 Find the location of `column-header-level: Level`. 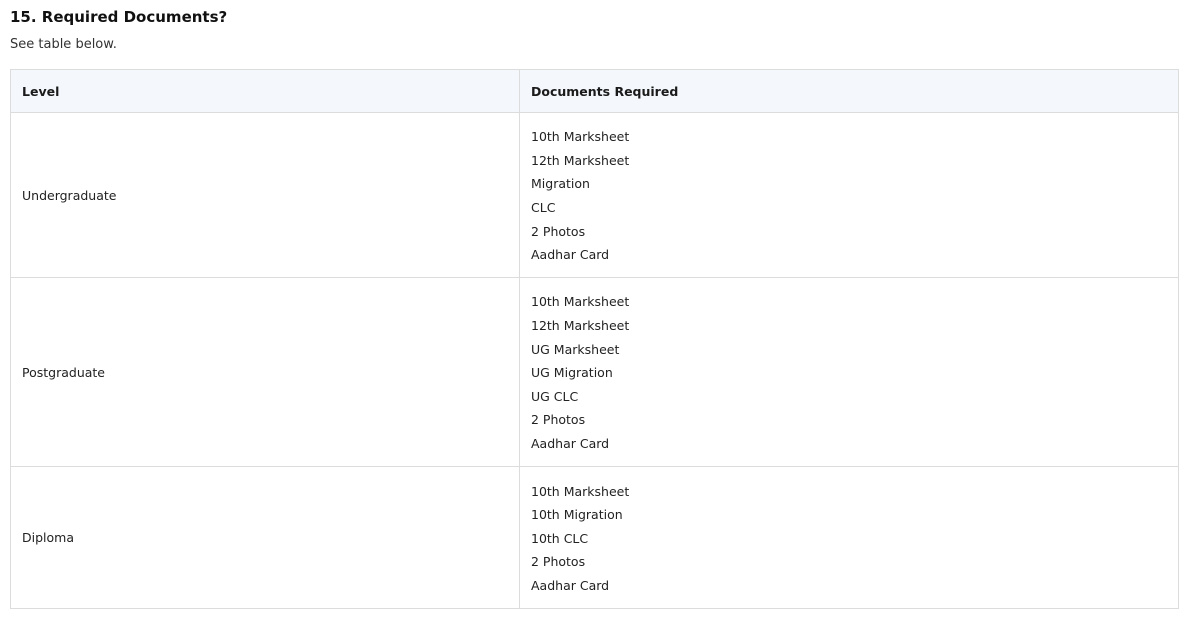

column-header-level: Level is located at coordinates (265, 91).